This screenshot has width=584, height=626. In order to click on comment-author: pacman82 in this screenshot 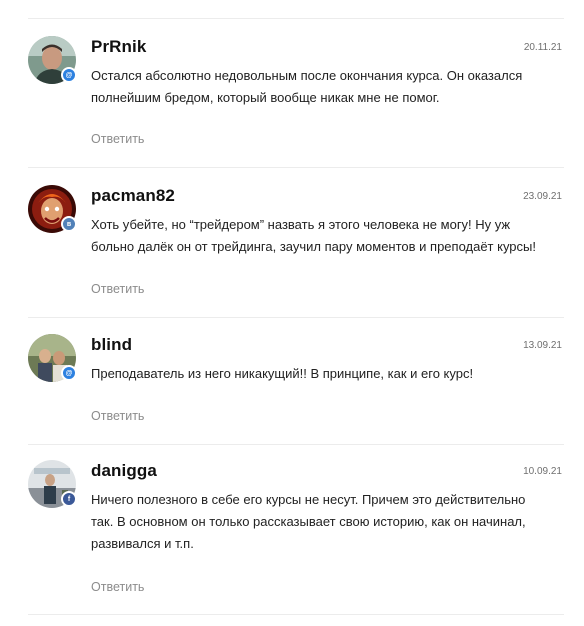, I will do `click(133, 196)`.